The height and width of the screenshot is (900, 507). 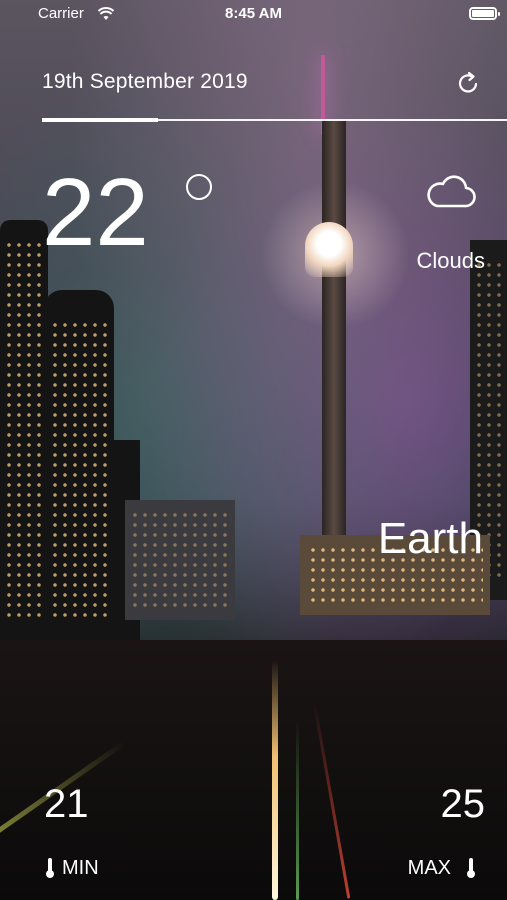 I want to click on condition-label: Clouds, so click(x=450, y=260).